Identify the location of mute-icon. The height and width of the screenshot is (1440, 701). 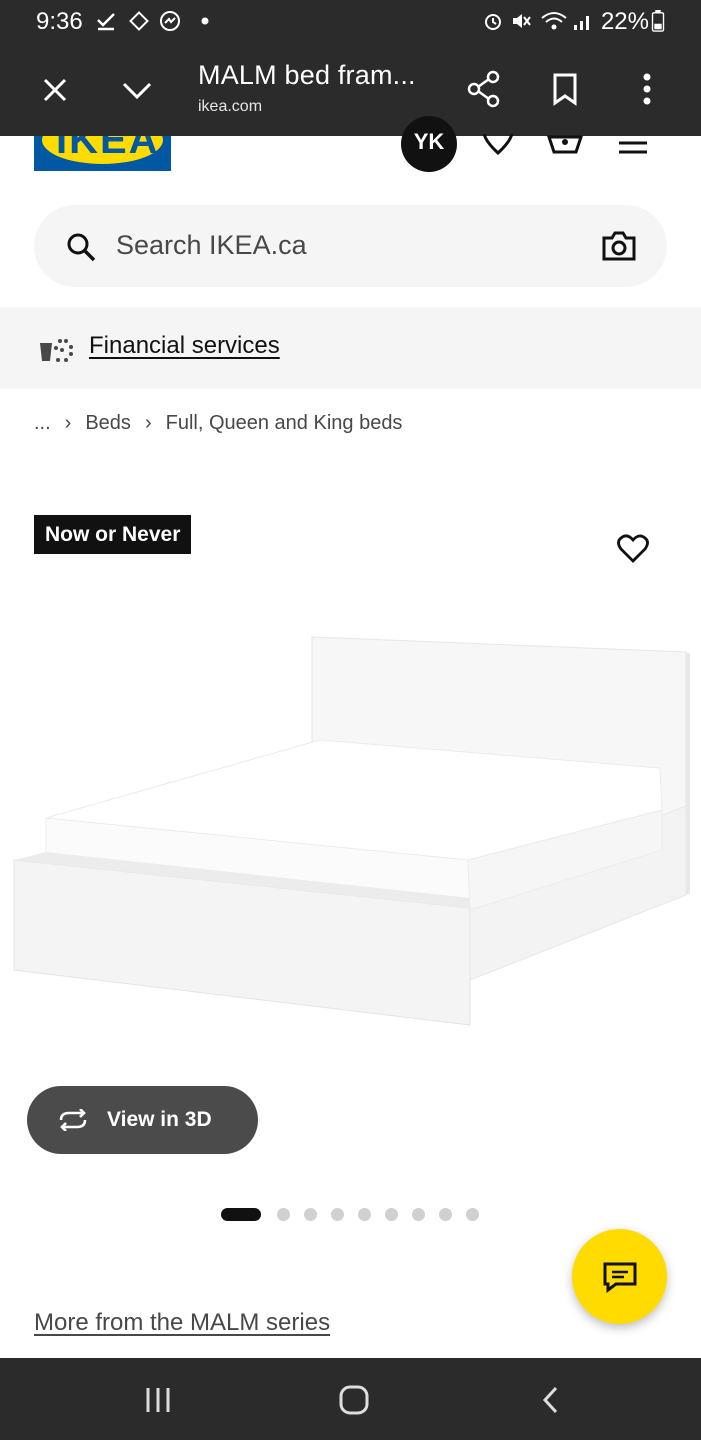
(522, 21).